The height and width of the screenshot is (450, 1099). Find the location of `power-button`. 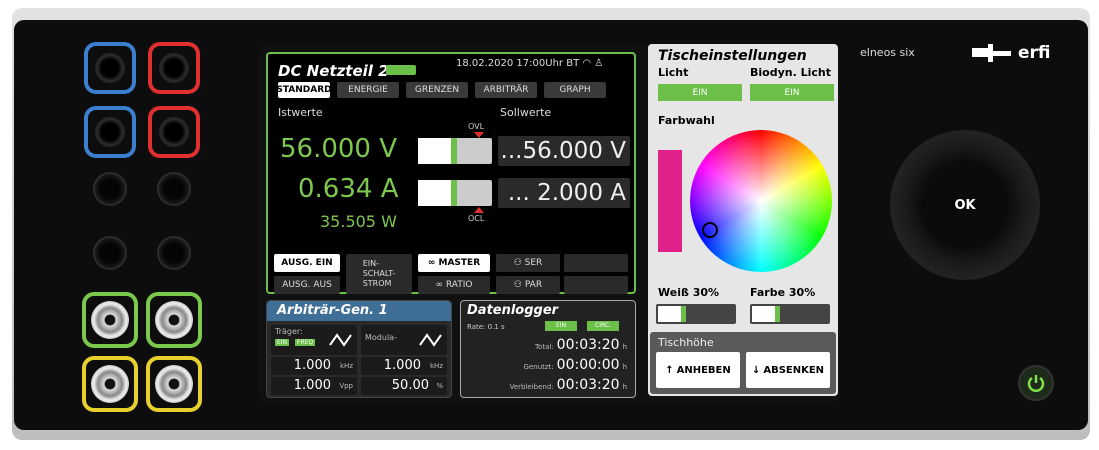

power-button is located at coordinates (1036, 383).